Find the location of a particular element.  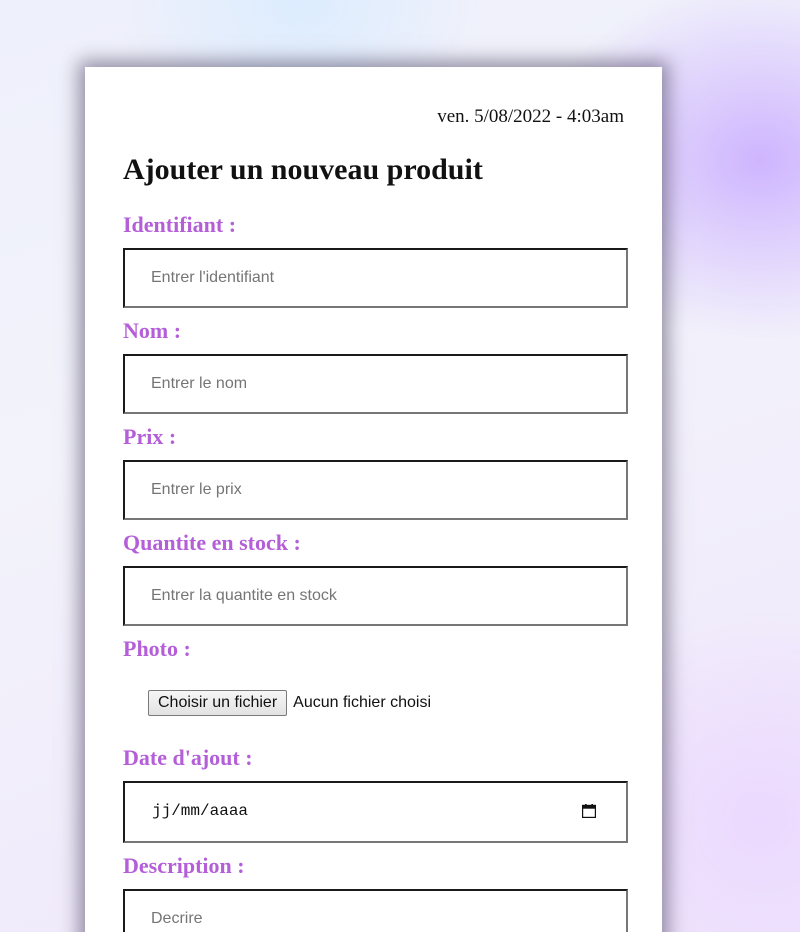

date-label: Date d'ajout : is located at coordinates (188, 757).